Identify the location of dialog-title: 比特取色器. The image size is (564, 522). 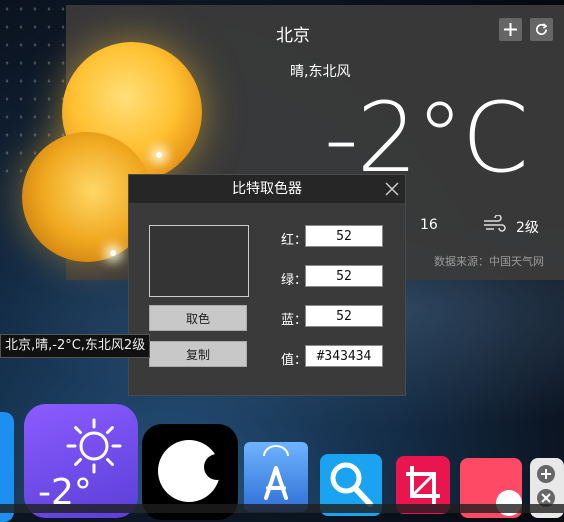
(267, 189).